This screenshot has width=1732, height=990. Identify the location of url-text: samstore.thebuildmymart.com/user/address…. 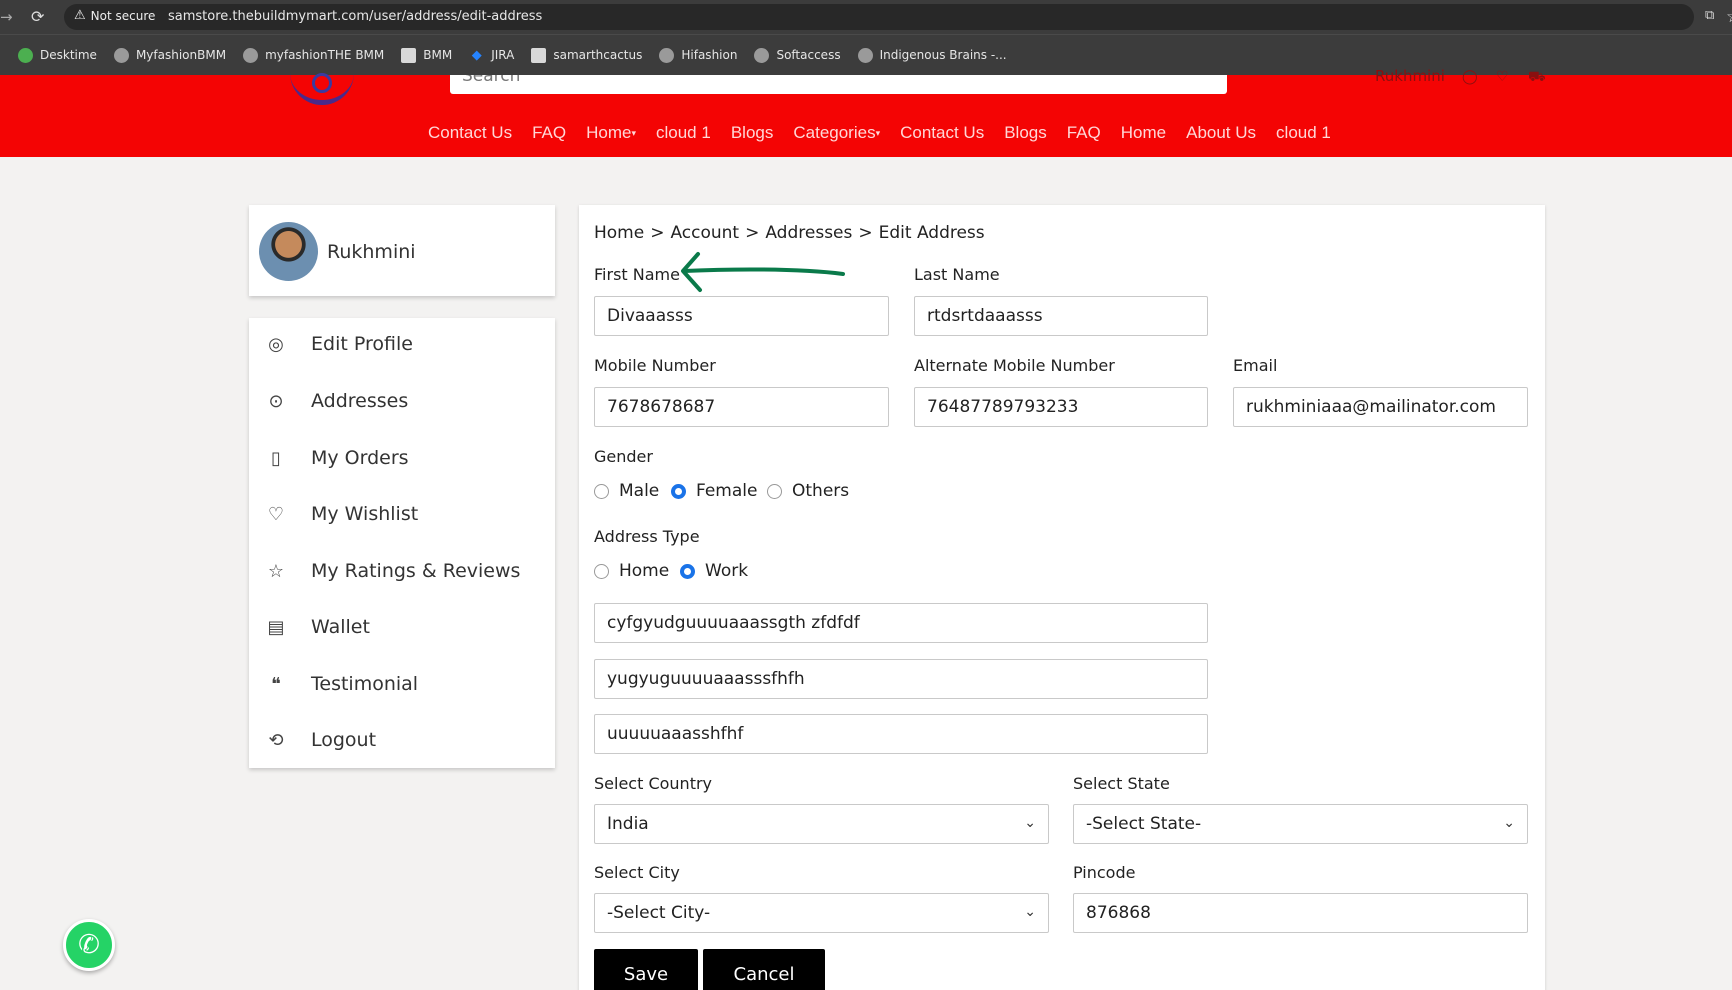
(355, 16).